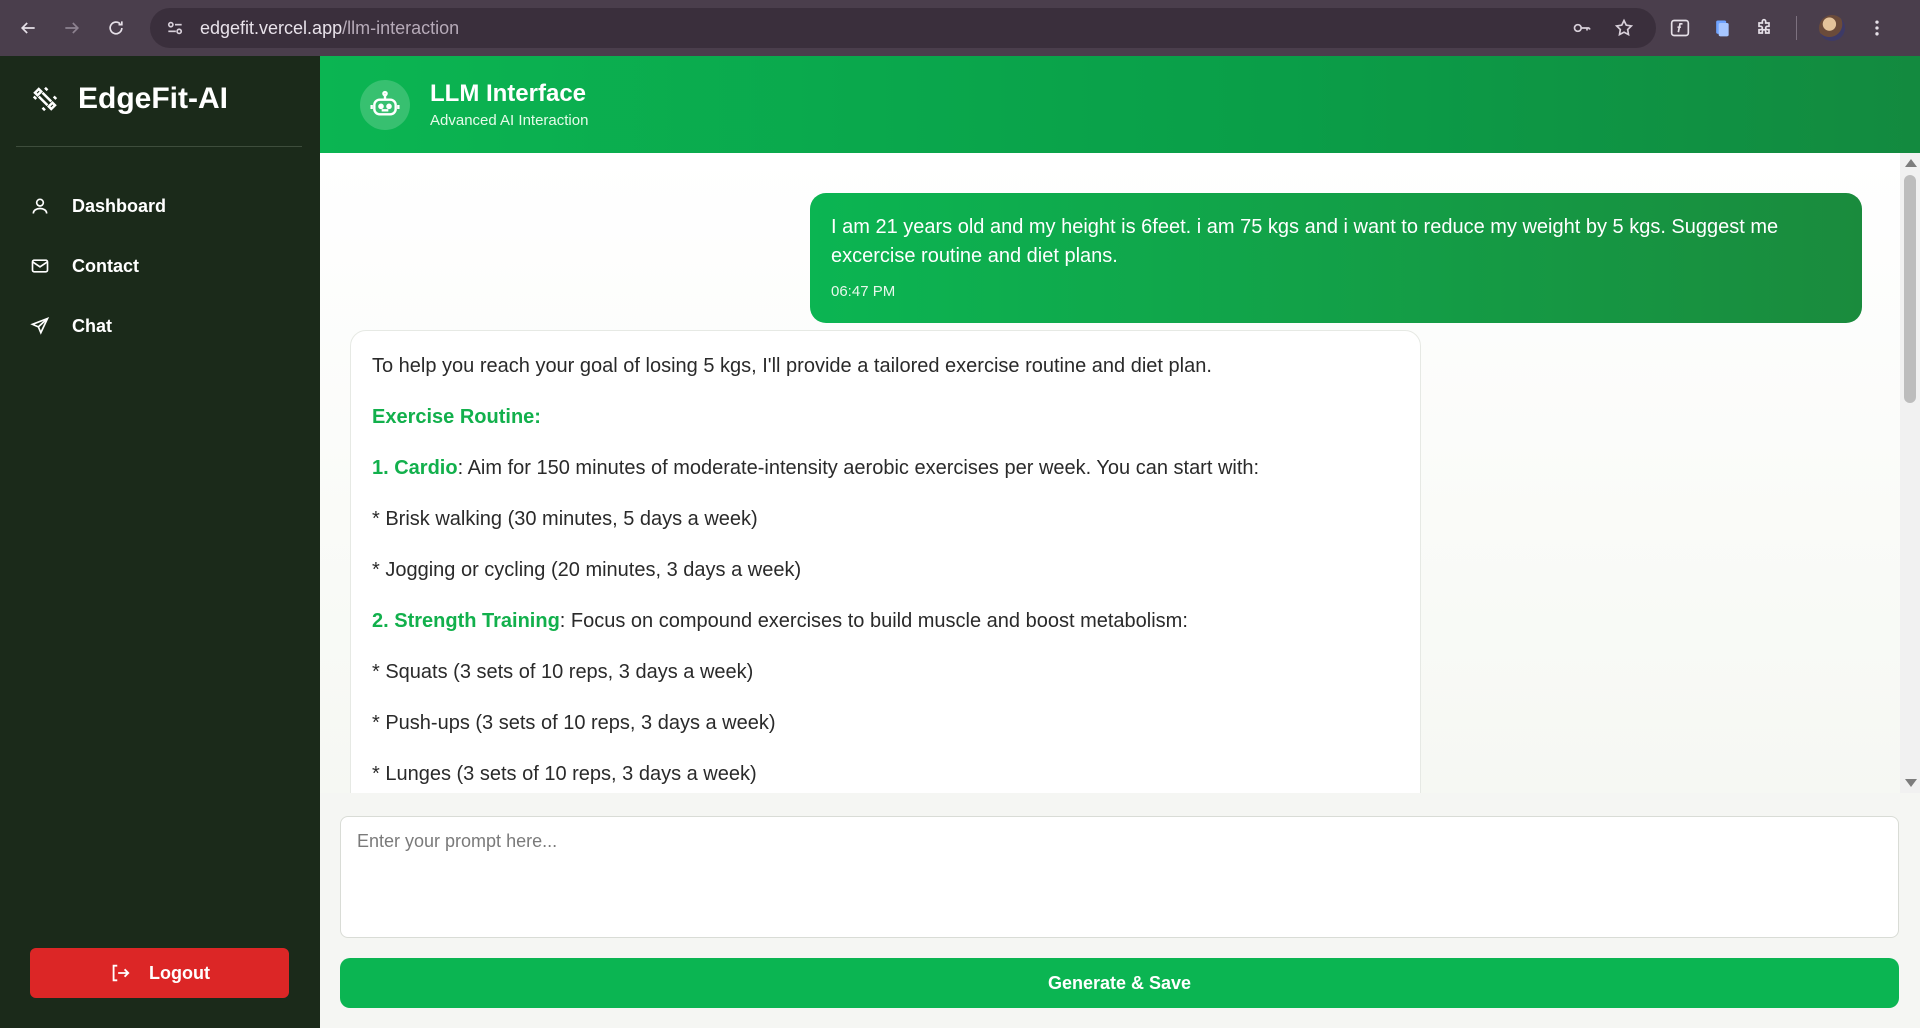  I want to click on sidebar-item-label: Contact, so click(105, 265).